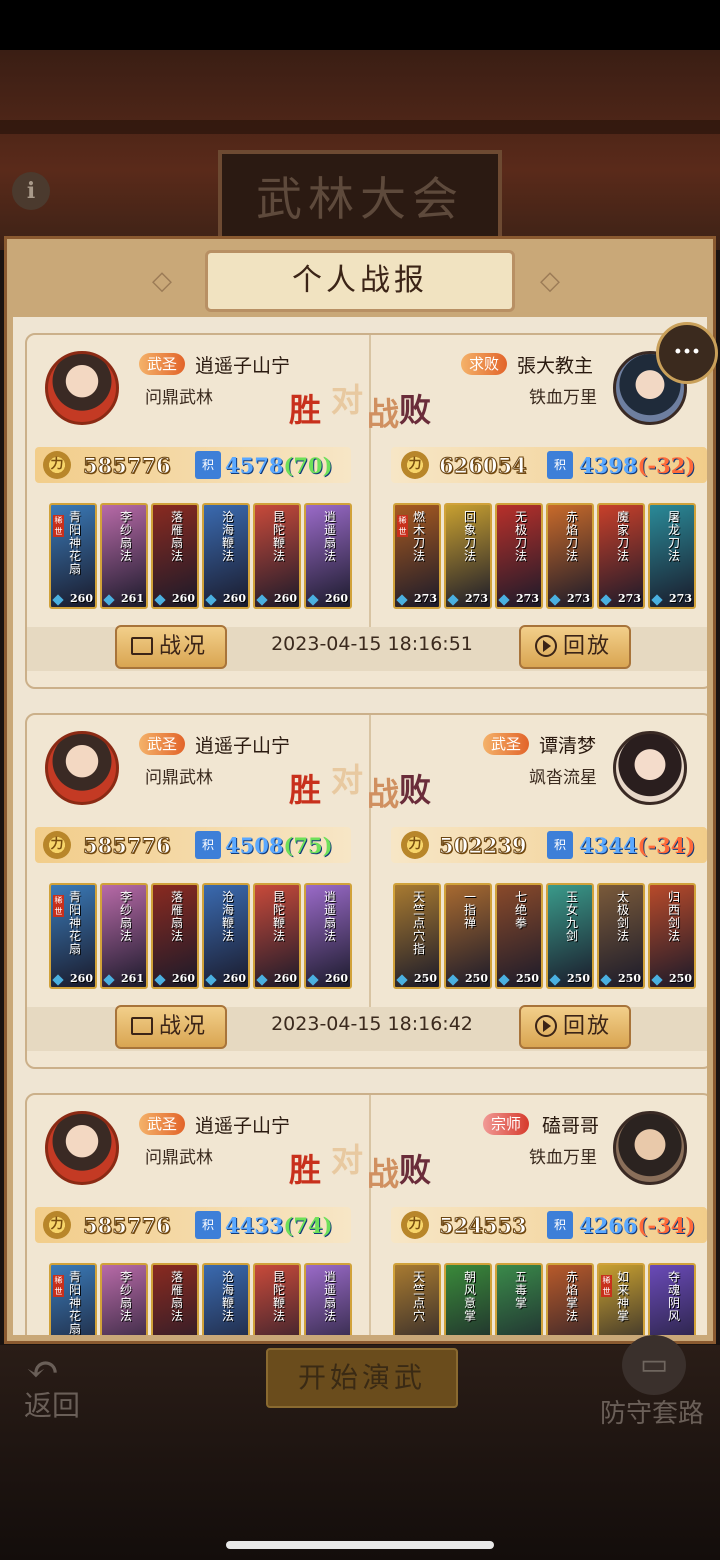  What do you see at coordinates (570, 1299) in the screenshot?
I see `hero-card: 赤焰掌法` at bounding box center [570, 1299].